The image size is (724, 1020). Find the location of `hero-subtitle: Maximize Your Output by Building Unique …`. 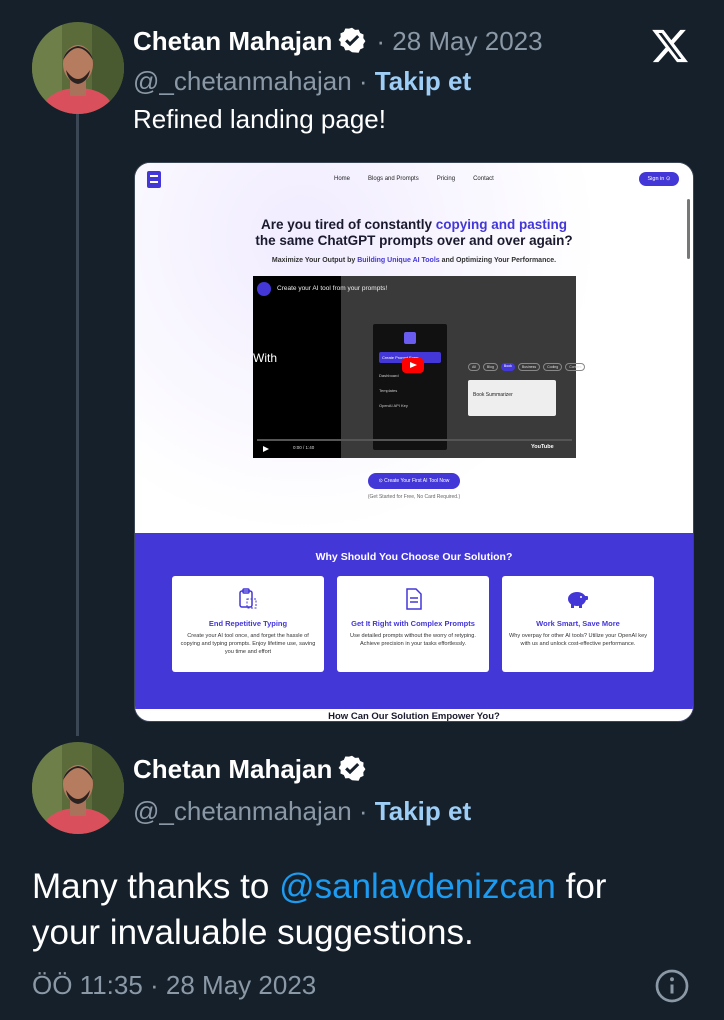

hero-subtitle: Maximize Your Output by Building Unique … is located at coordinates (414, 260).